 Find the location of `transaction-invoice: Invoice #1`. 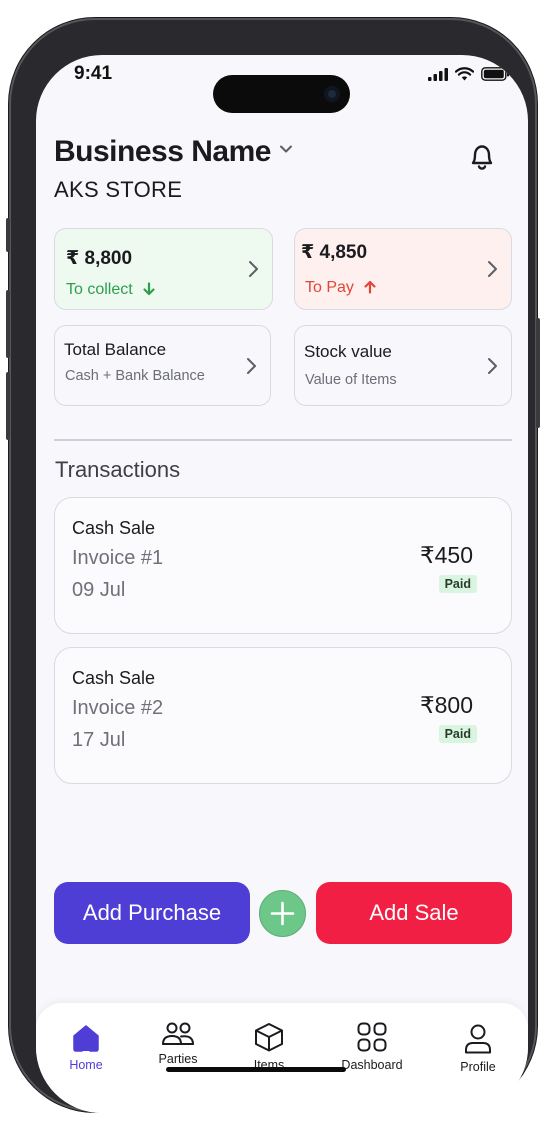

transaction-invoice: Invoice #1 is located at coordinates (118, 558).